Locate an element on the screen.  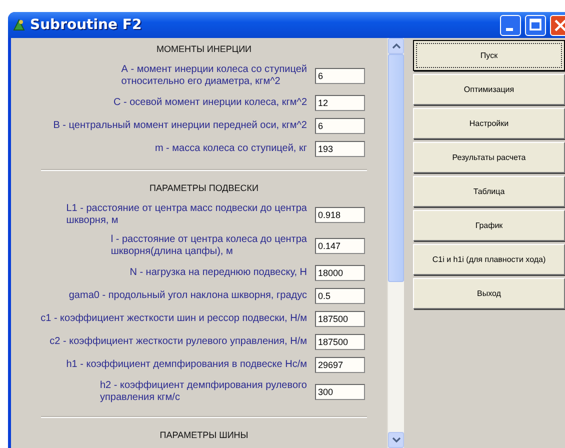
field-label: N - нагрузка на переднюю подвеску, Н is located at coordinates (218, 273).